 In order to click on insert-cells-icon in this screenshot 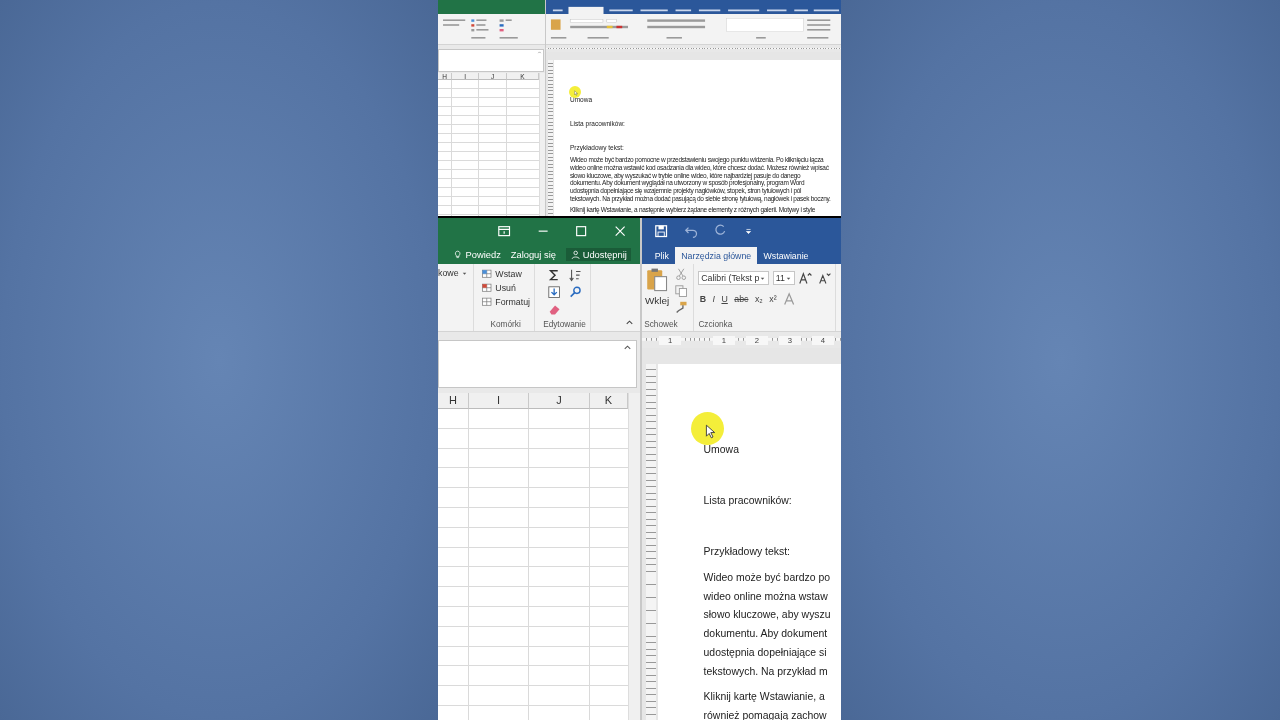, I will do `click(487, 274)`.